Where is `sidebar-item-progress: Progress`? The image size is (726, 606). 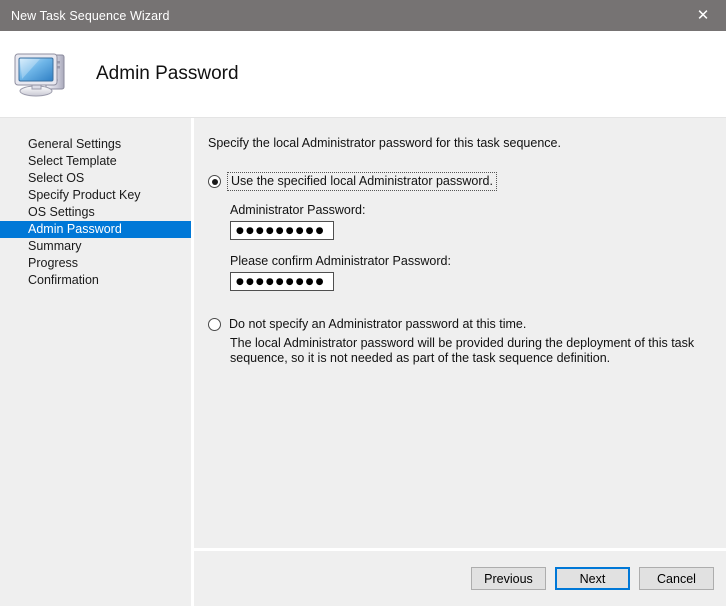
sidebar-item-progress: Progress is located at coordinates (95, 263).